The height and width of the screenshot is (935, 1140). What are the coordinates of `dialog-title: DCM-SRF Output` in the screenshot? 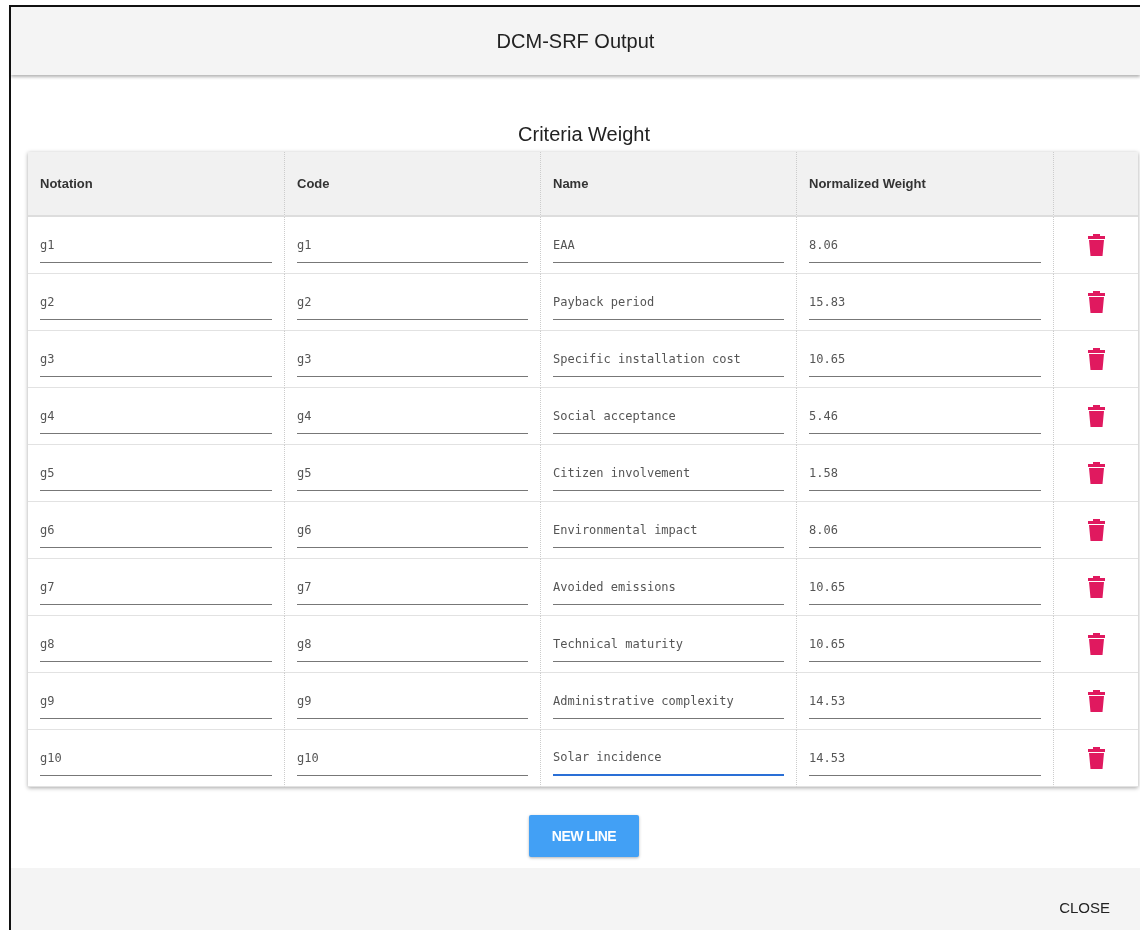 It's located at (575, 41).